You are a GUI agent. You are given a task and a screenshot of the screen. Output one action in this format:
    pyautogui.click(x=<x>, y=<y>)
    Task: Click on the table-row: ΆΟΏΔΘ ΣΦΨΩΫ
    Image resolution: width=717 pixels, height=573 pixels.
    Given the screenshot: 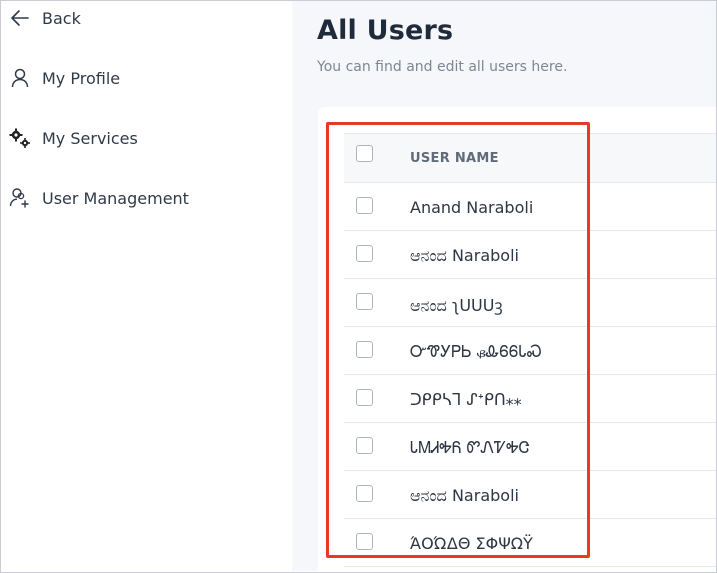 What is the action you would take?
    pyautogui.click(x=530, y=543)
    